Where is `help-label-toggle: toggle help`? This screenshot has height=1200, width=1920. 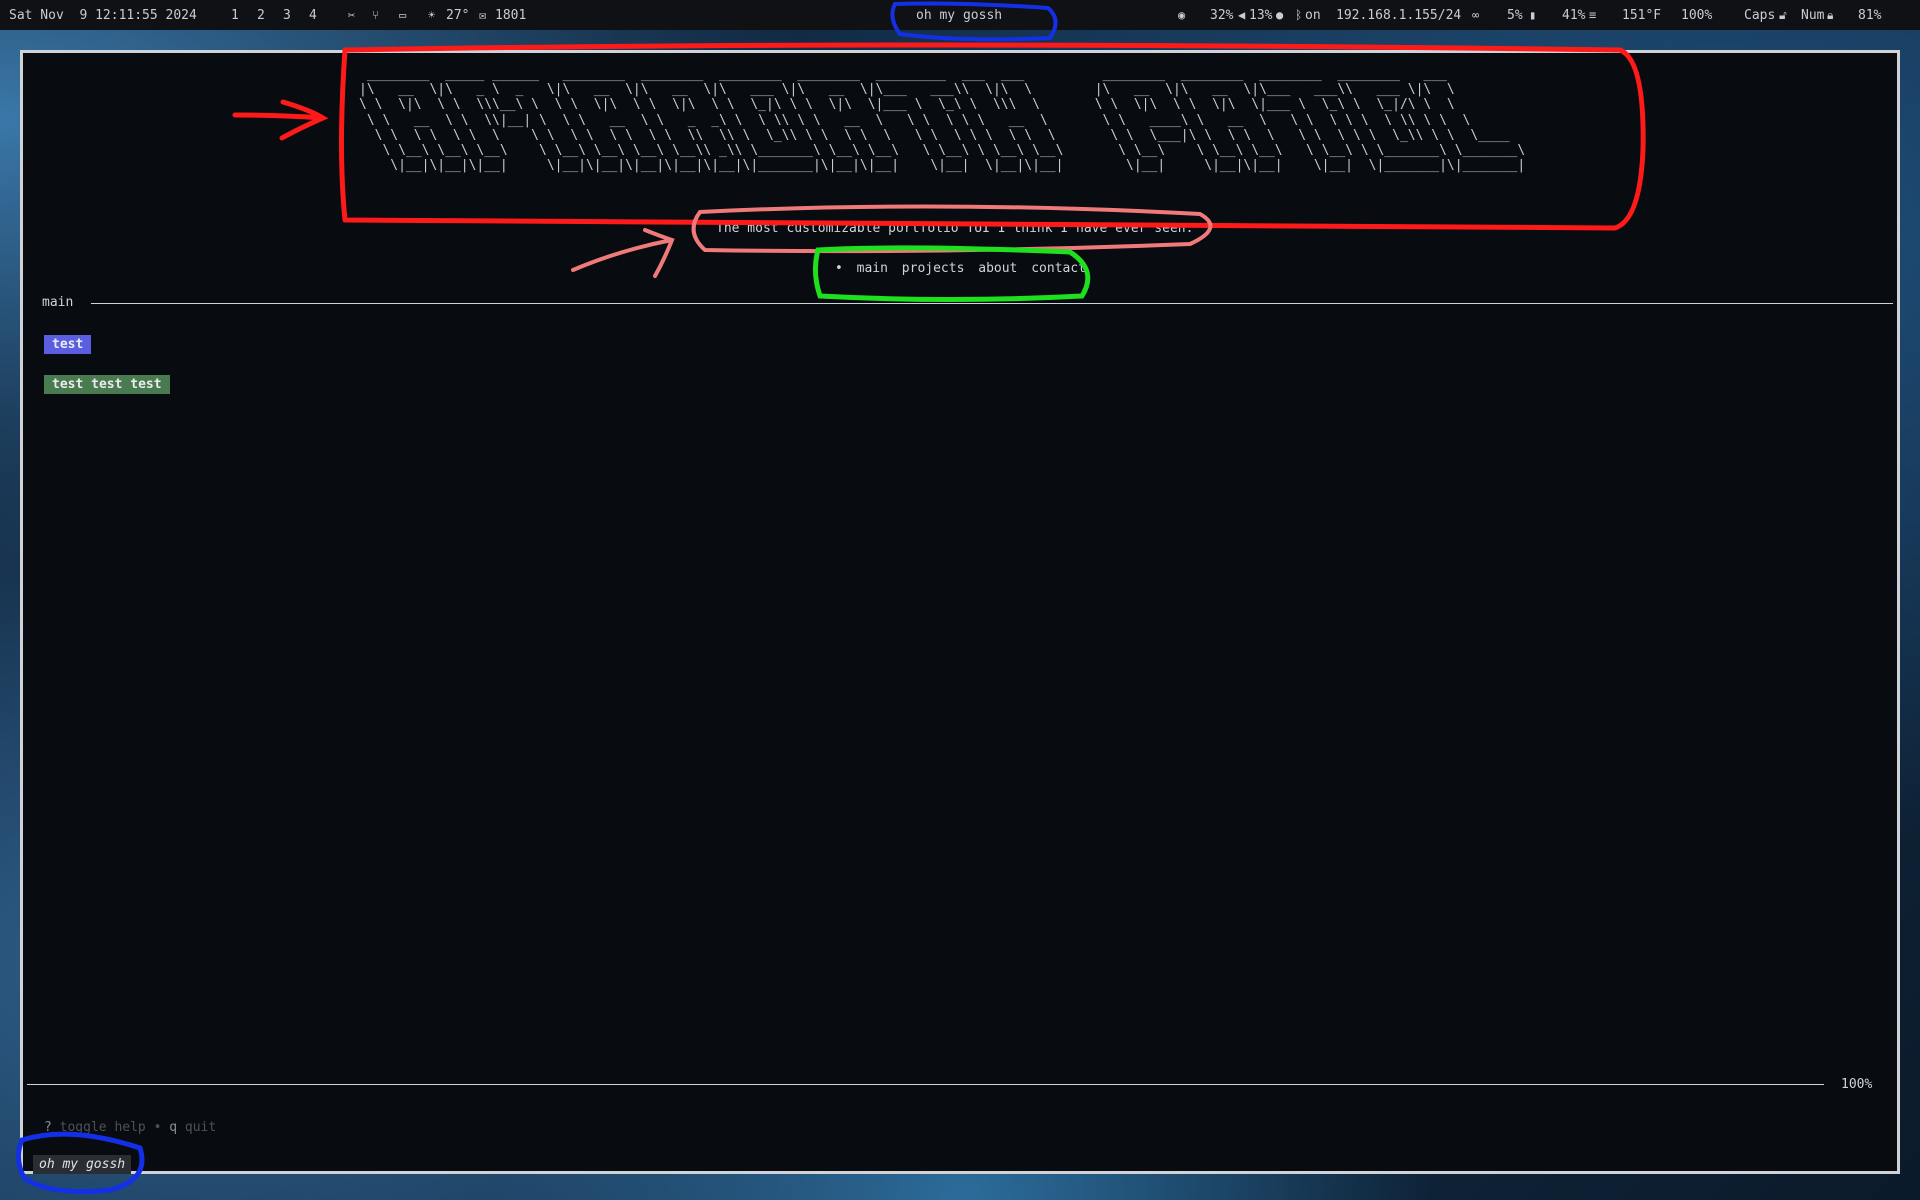
help-label-toggle: toggle help is located at coordinates (102, 1127).